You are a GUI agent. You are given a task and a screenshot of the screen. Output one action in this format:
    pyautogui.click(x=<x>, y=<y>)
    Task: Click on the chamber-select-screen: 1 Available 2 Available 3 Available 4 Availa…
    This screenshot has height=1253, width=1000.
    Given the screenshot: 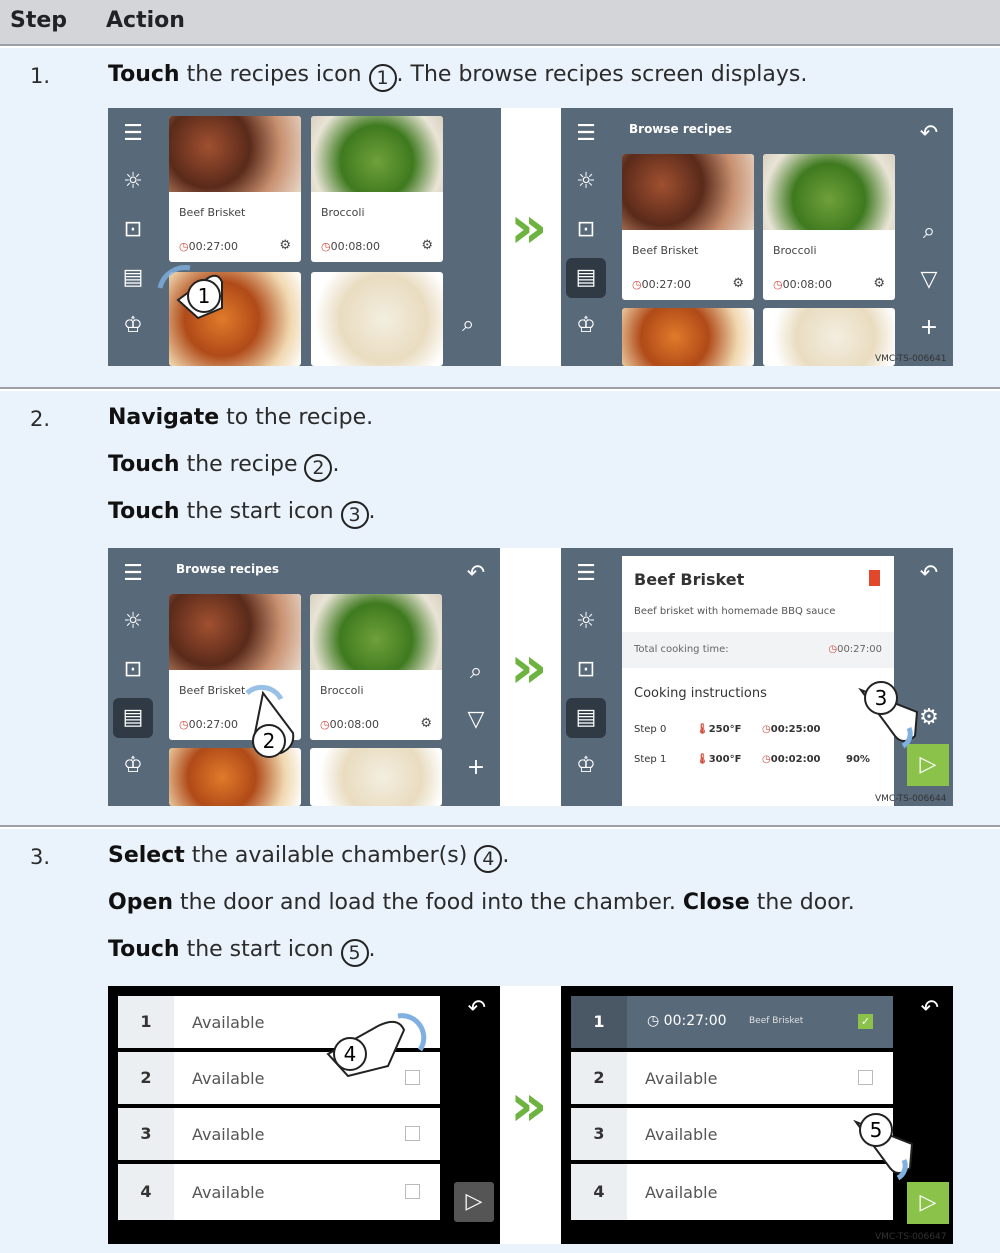 What is the action you would take?
    pyautogui.click(x=304, y=1115)
    